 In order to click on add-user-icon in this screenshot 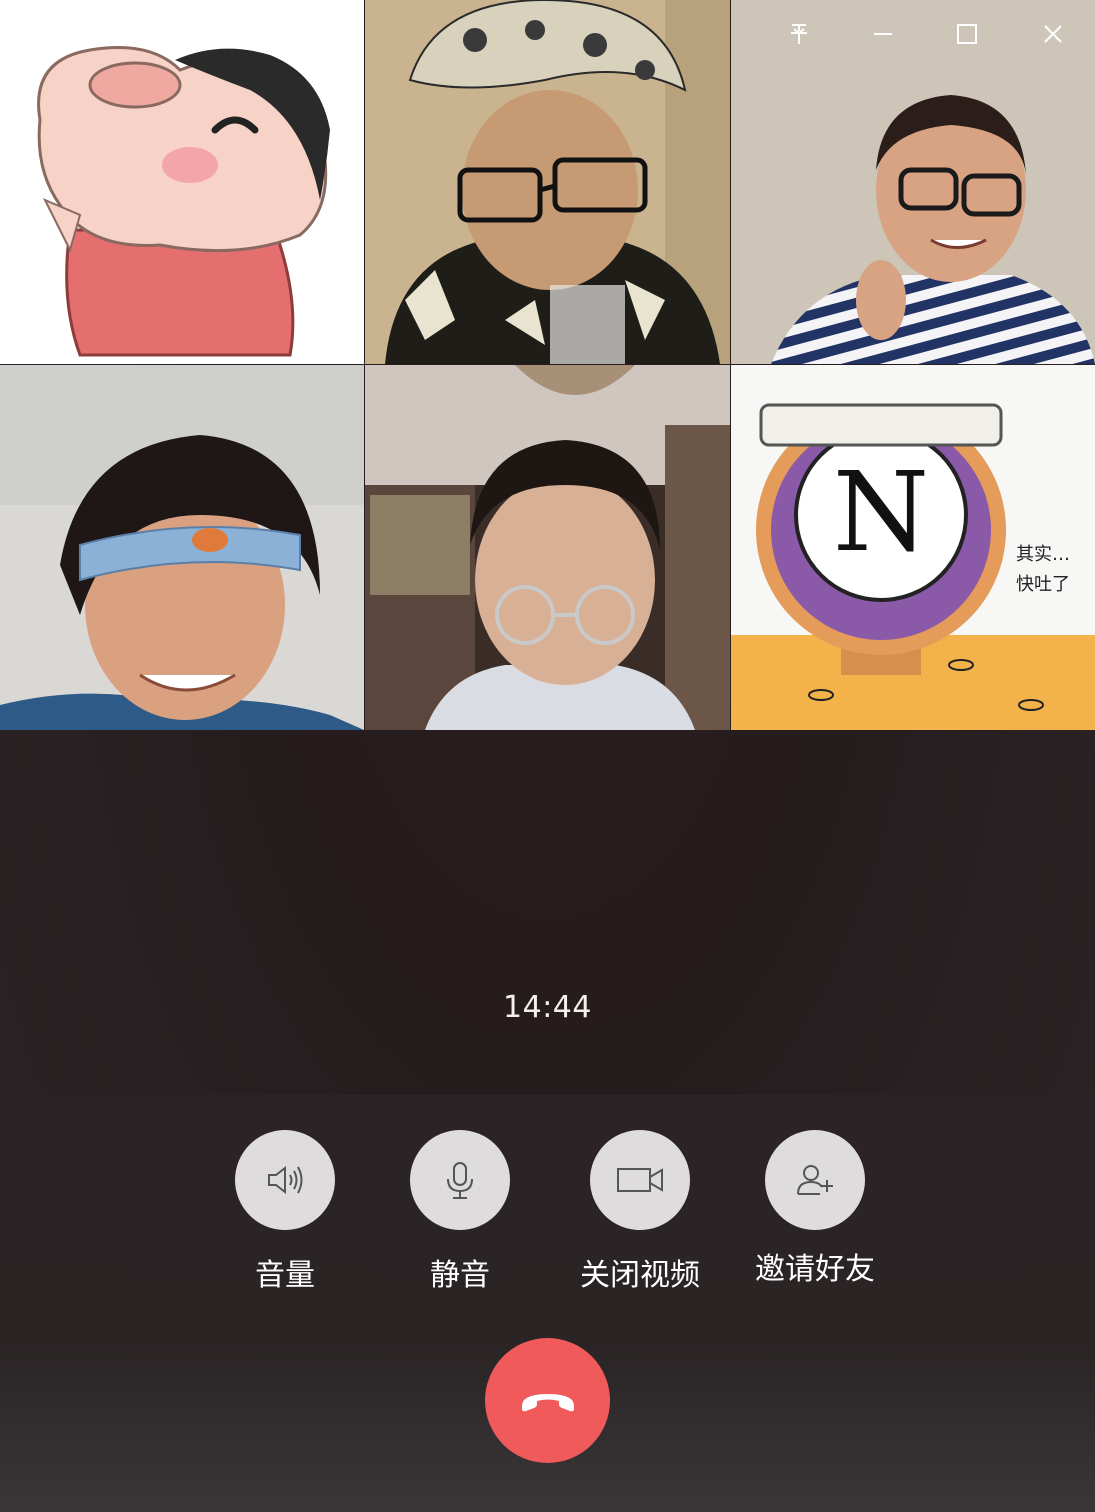, I will do `click(815, 1180)`.